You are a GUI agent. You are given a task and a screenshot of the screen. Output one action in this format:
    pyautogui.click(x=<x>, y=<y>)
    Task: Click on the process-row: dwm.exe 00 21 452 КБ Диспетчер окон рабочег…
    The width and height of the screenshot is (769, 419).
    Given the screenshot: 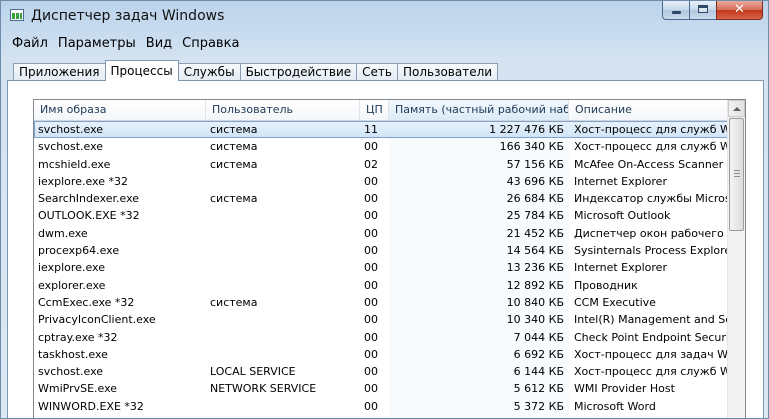 What is the action you would take?
    pyautogui.click(x=389, y=233)
    